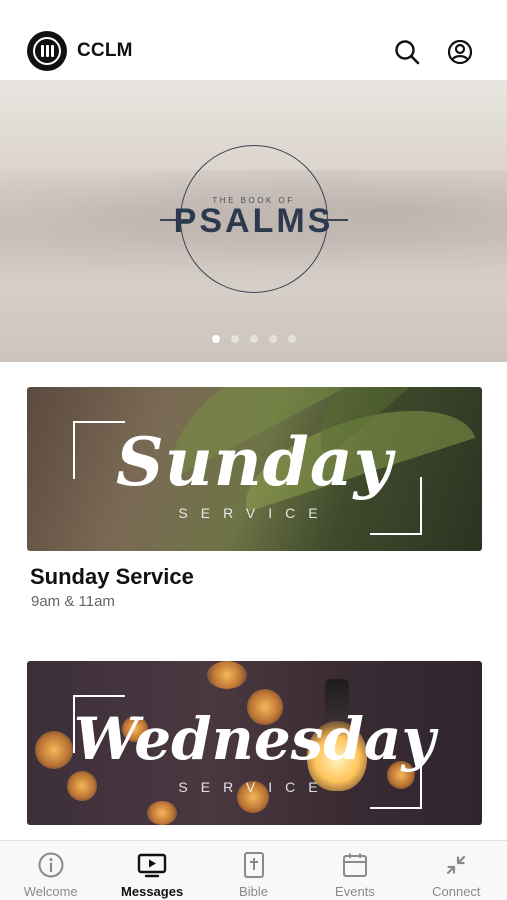 This screenshot has width=507, height=900. I want to click on bottom-tab-bar: Welcome Messages Bible Events Connect, so click(253, 870).